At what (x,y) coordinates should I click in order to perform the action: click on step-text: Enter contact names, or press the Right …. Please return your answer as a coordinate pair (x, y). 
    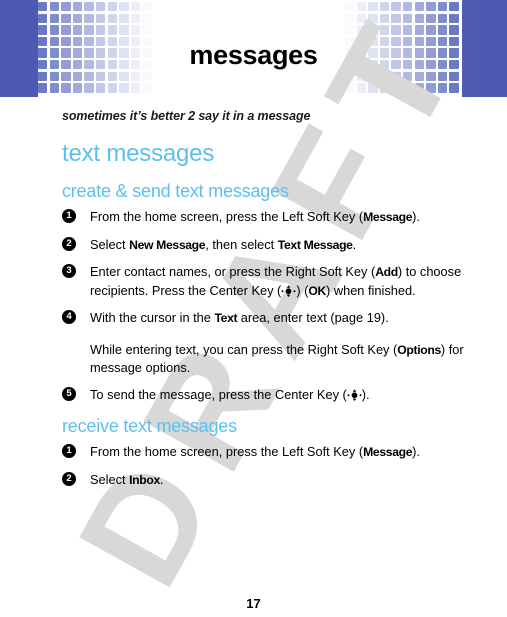
    Looking at the image, I should click on (276, 281).